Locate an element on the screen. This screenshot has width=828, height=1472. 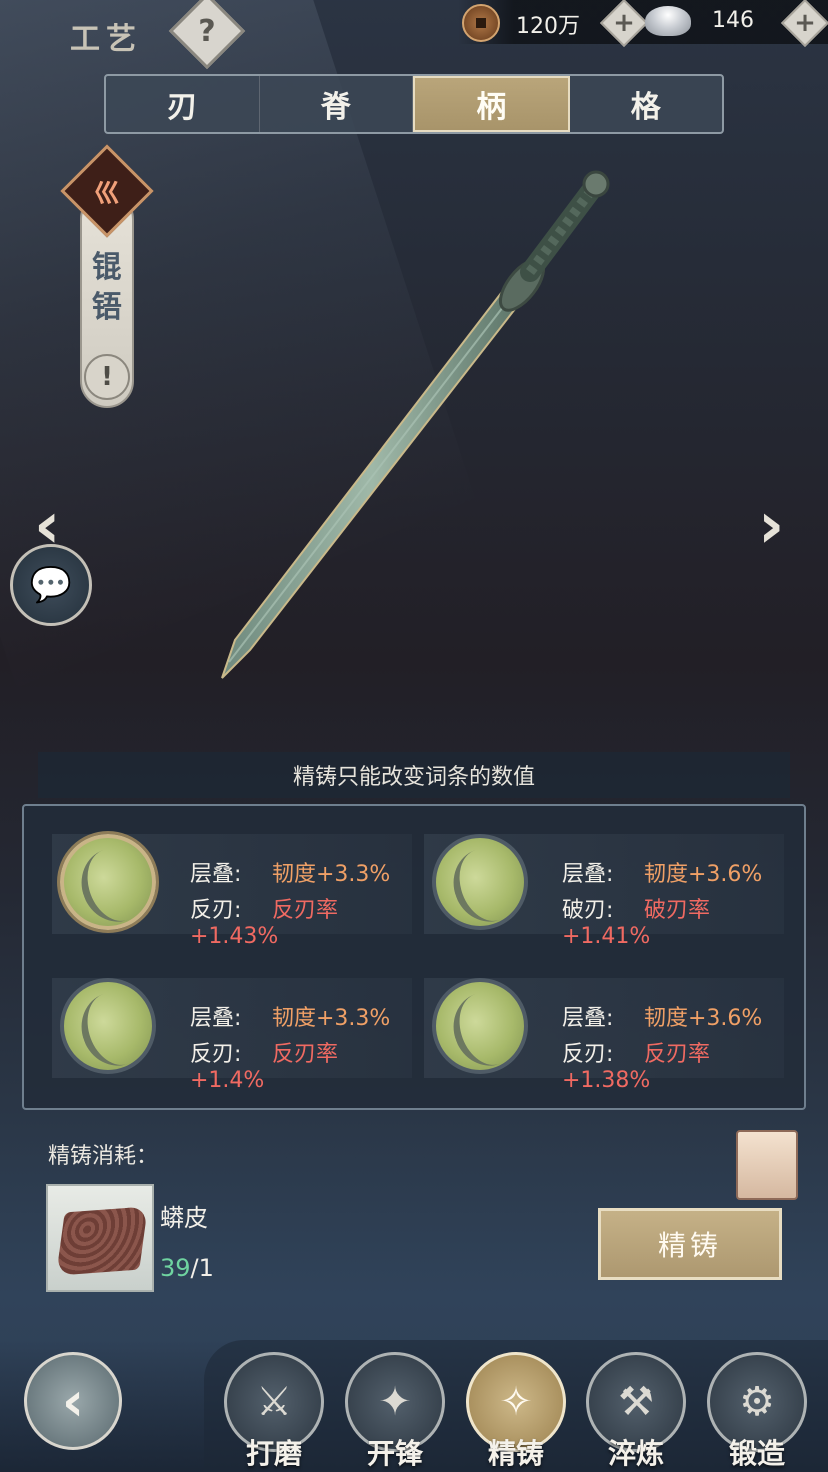
help-button: ? is located at coordinates (207, 35).